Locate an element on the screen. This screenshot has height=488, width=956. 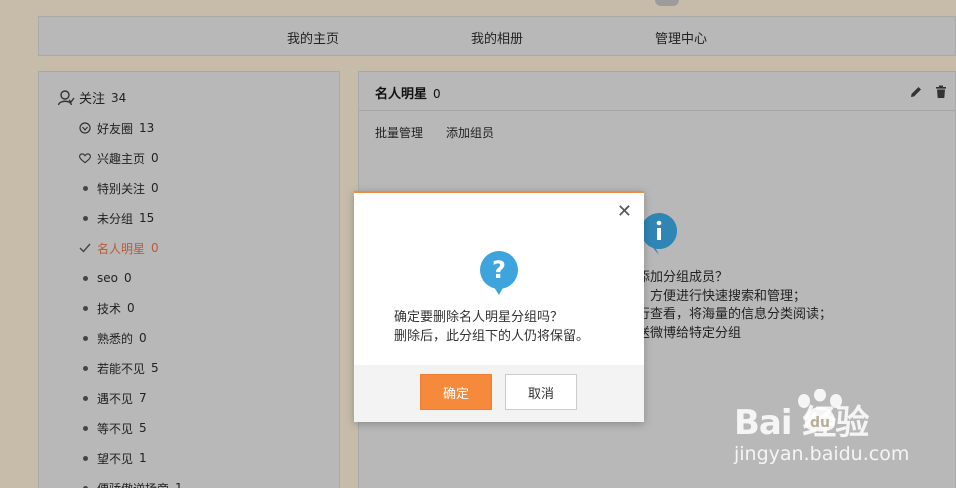
sidebar-item-label: 未分组 is located at coordinates (115, 218).